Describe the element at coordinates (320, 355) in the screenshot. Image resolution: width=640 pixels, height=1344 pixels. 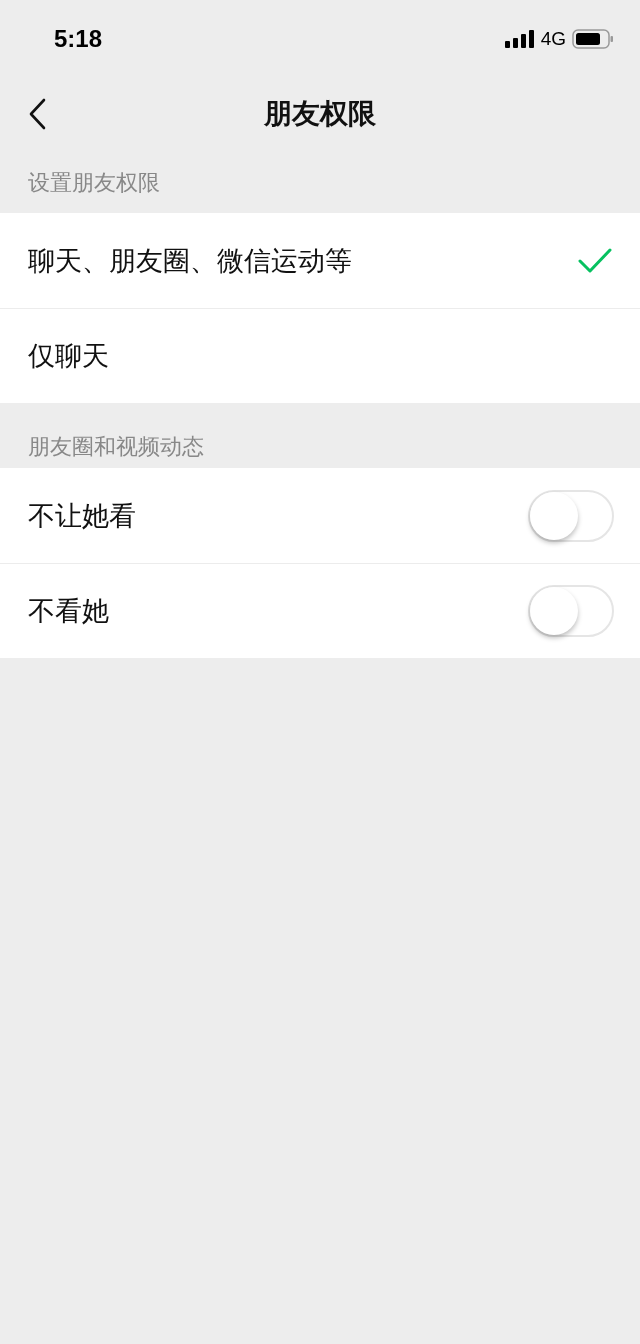
I see `list-item: 仅聊天` at that location.